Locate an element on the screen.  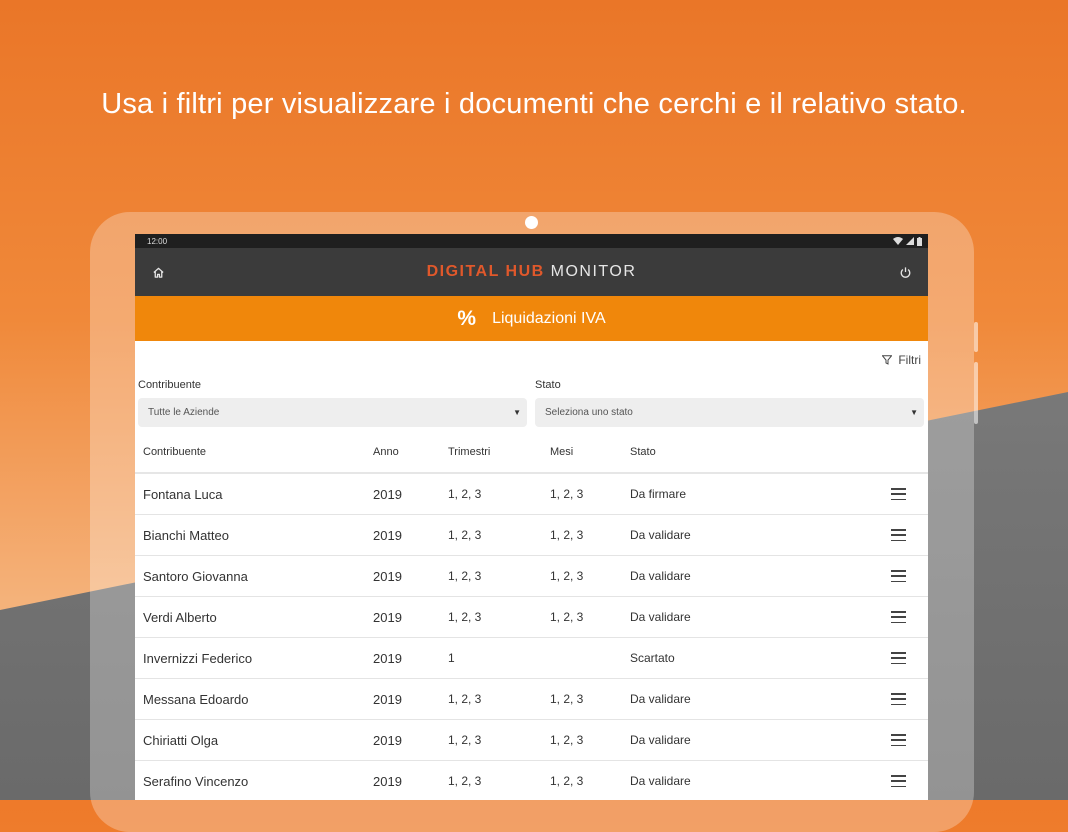
stato-select: Seleziona uno stato ▼ is located at coordinates (729, 412).